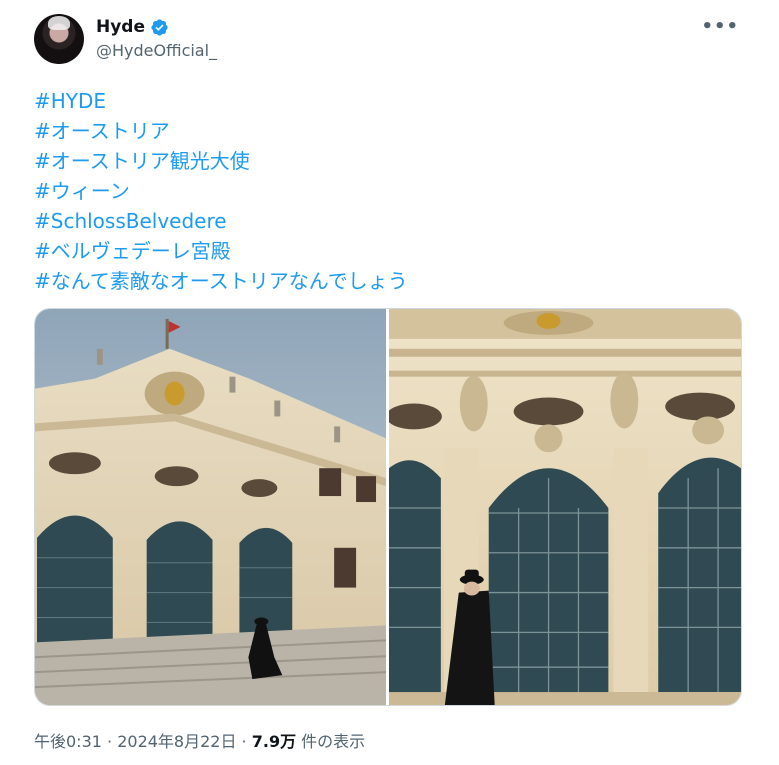 This screenshot has width=779, height=765. I want to click on hashtag-link: #ベルヴェデーレ宮殿, so click(221, 251).